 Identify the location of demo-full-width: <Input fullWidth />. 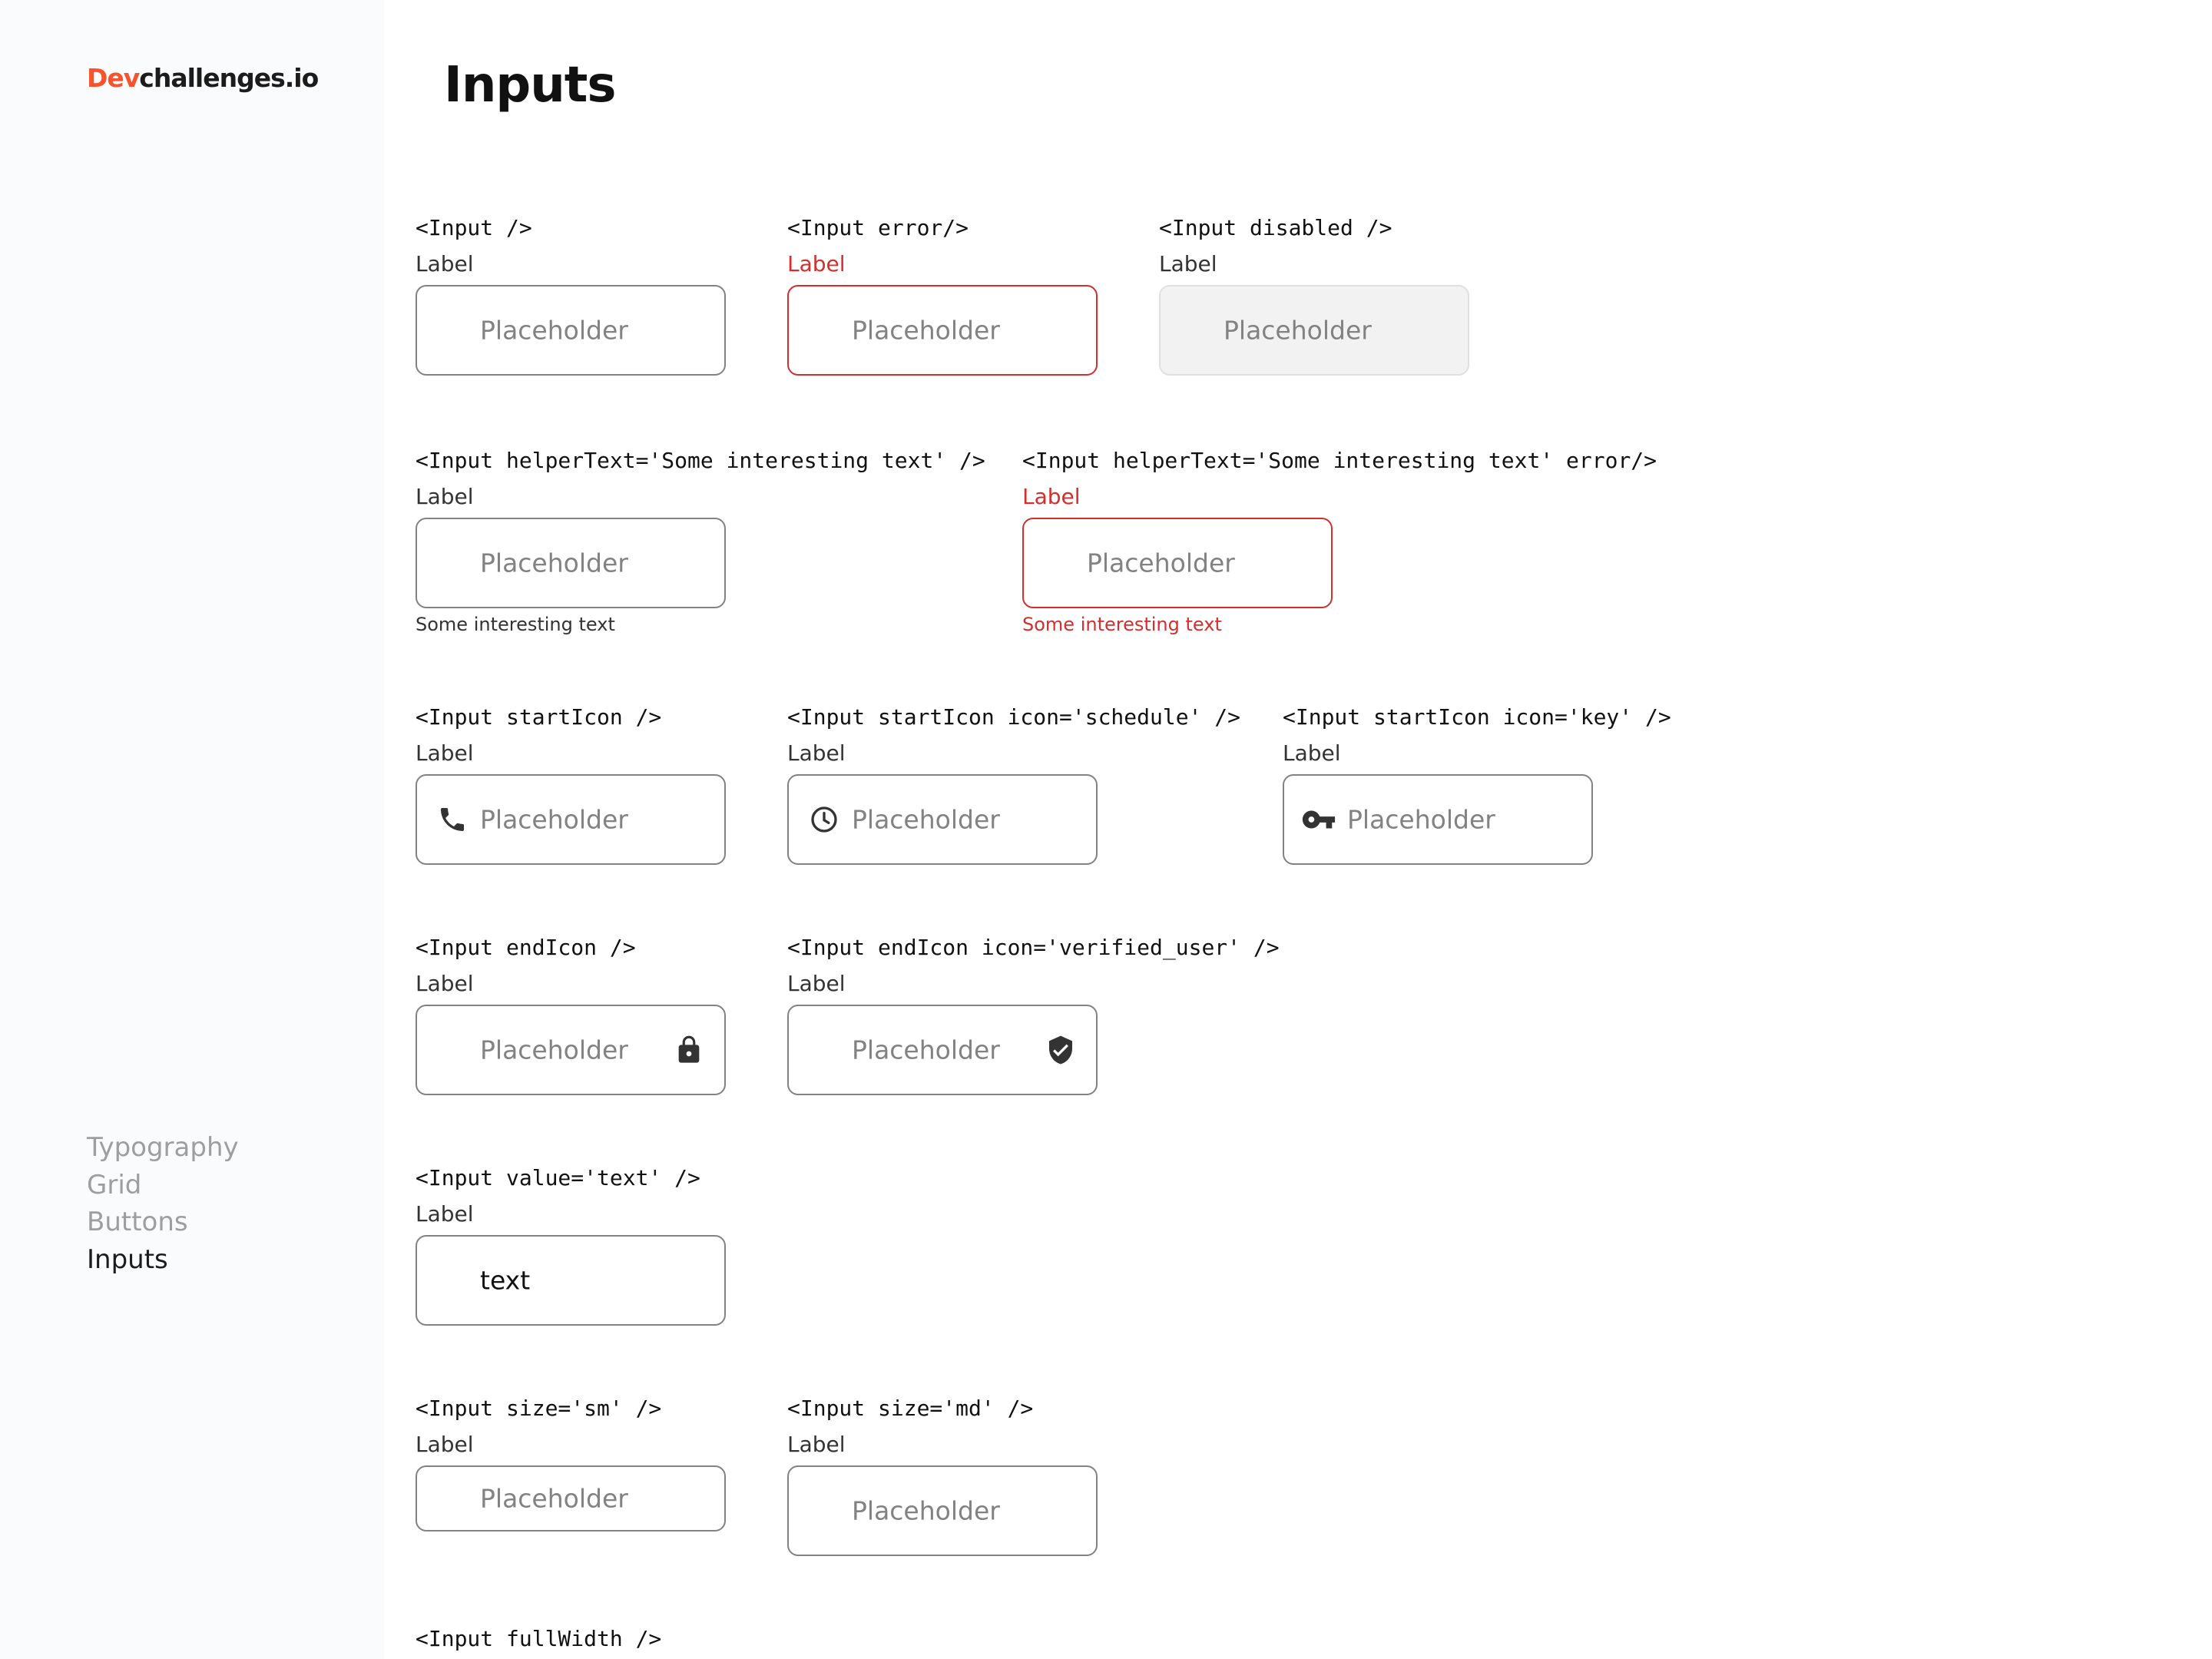
(538, 1639).